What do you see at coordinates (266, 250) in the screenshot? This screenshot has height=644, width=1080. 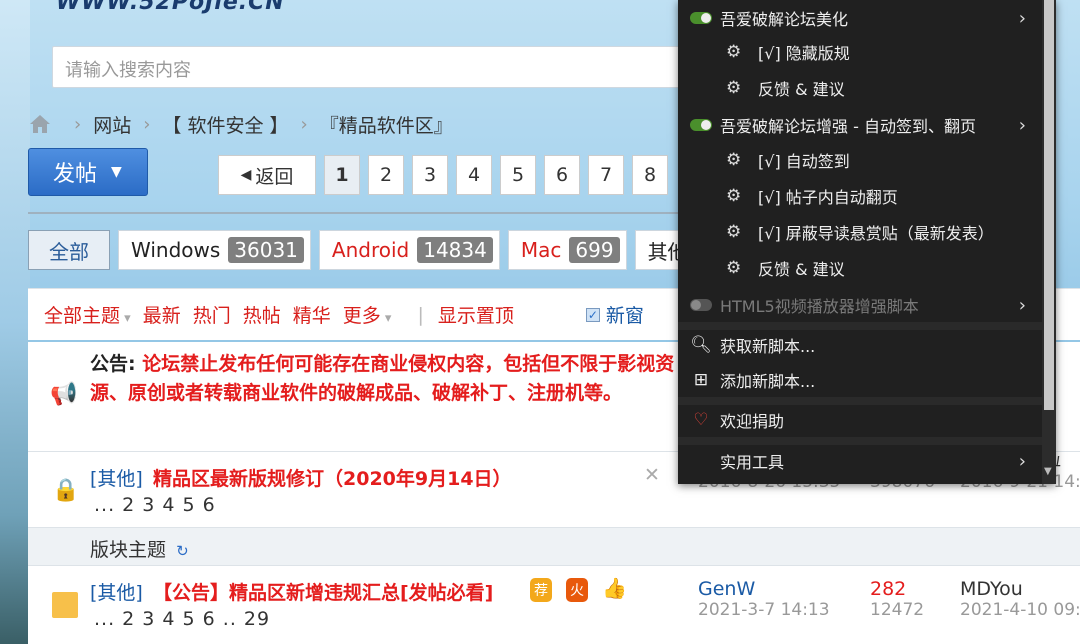 I see `category-count: 36031` at bounding box center [266, 250].